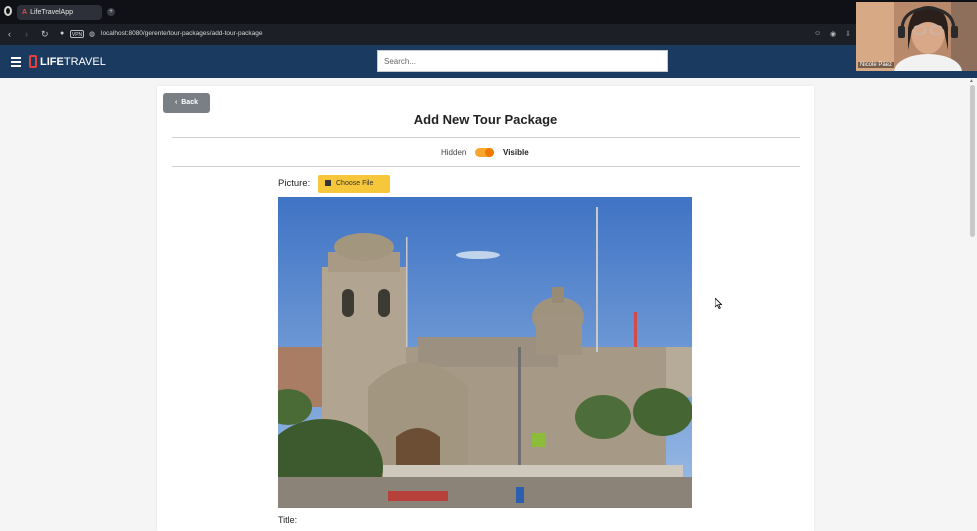  I want to click on back-button: ‹ Back, so click(186, 103).